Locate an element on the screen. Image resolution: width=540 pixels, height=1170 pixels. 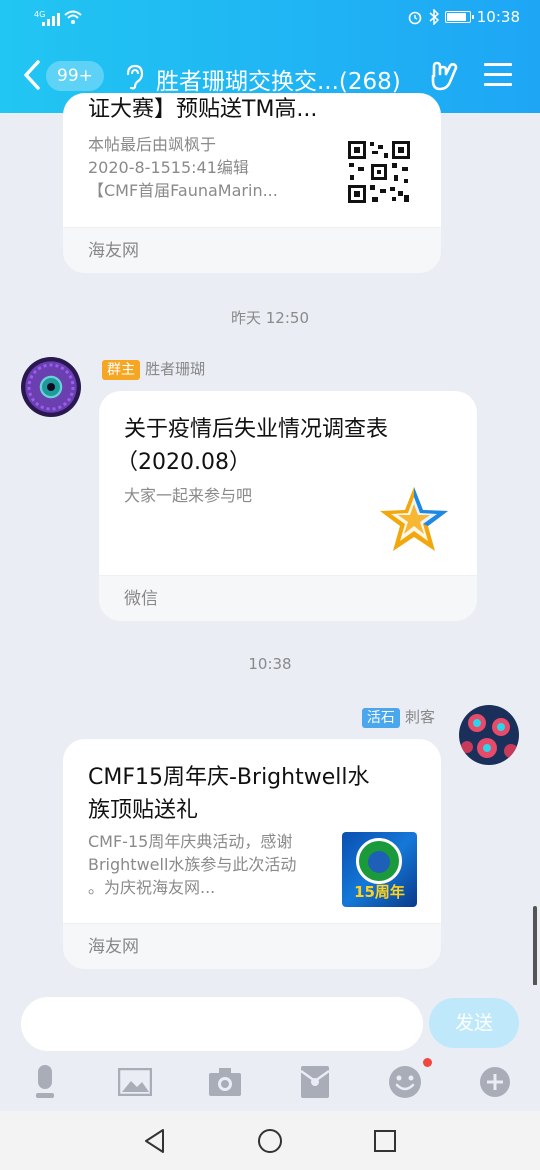
battery-icon is located at coordinates (459, 17).